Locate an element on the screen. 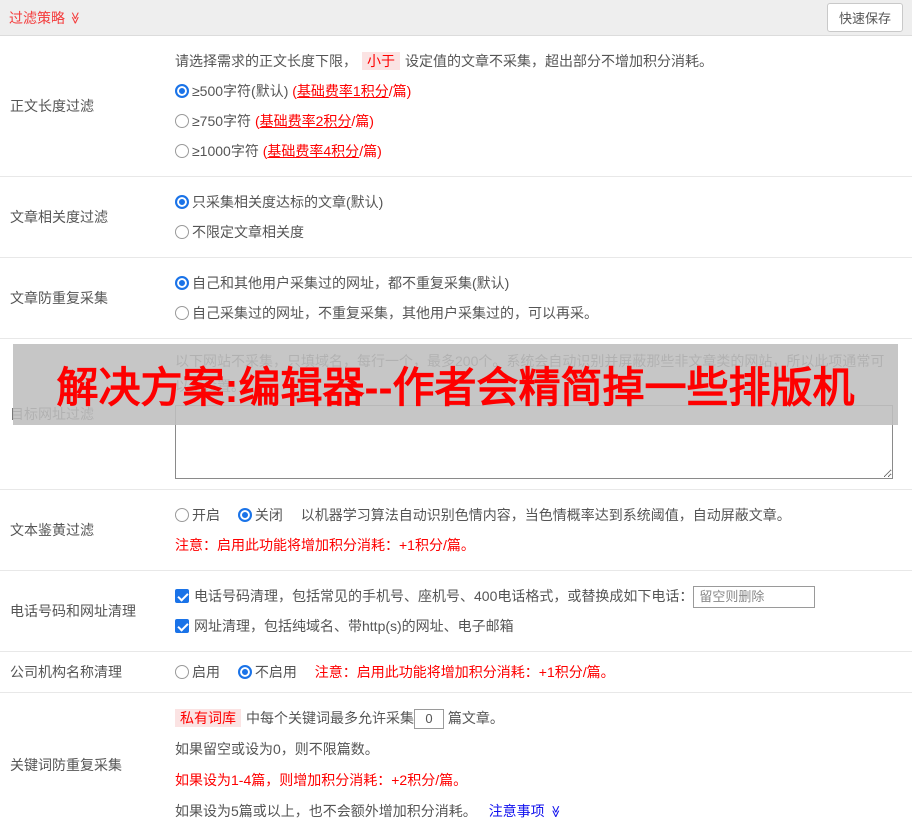 The width and height of the screenshot is (912, 837). porn-filter-desc: 以机器学习算法自动识别色情内容，当色情概率达到系统阈值，自动屏蔽文章。 is located at coordinates (545, 515).